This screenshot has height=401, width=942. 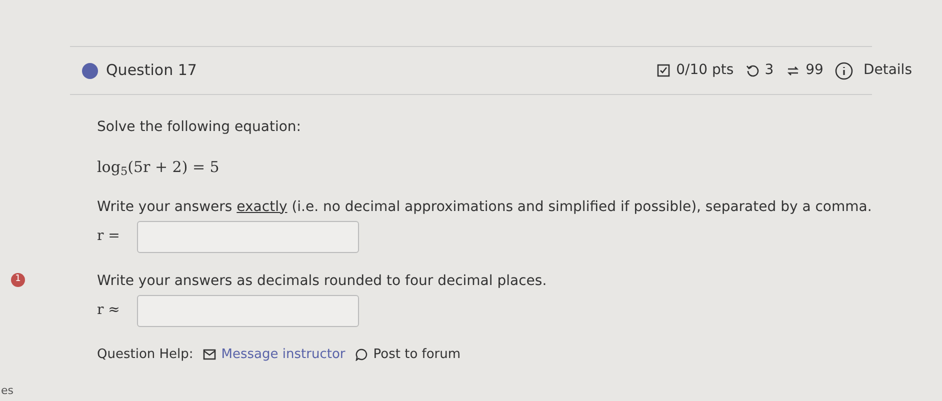 I want to click on question-title: Question 17, so click(x=151, y=71).